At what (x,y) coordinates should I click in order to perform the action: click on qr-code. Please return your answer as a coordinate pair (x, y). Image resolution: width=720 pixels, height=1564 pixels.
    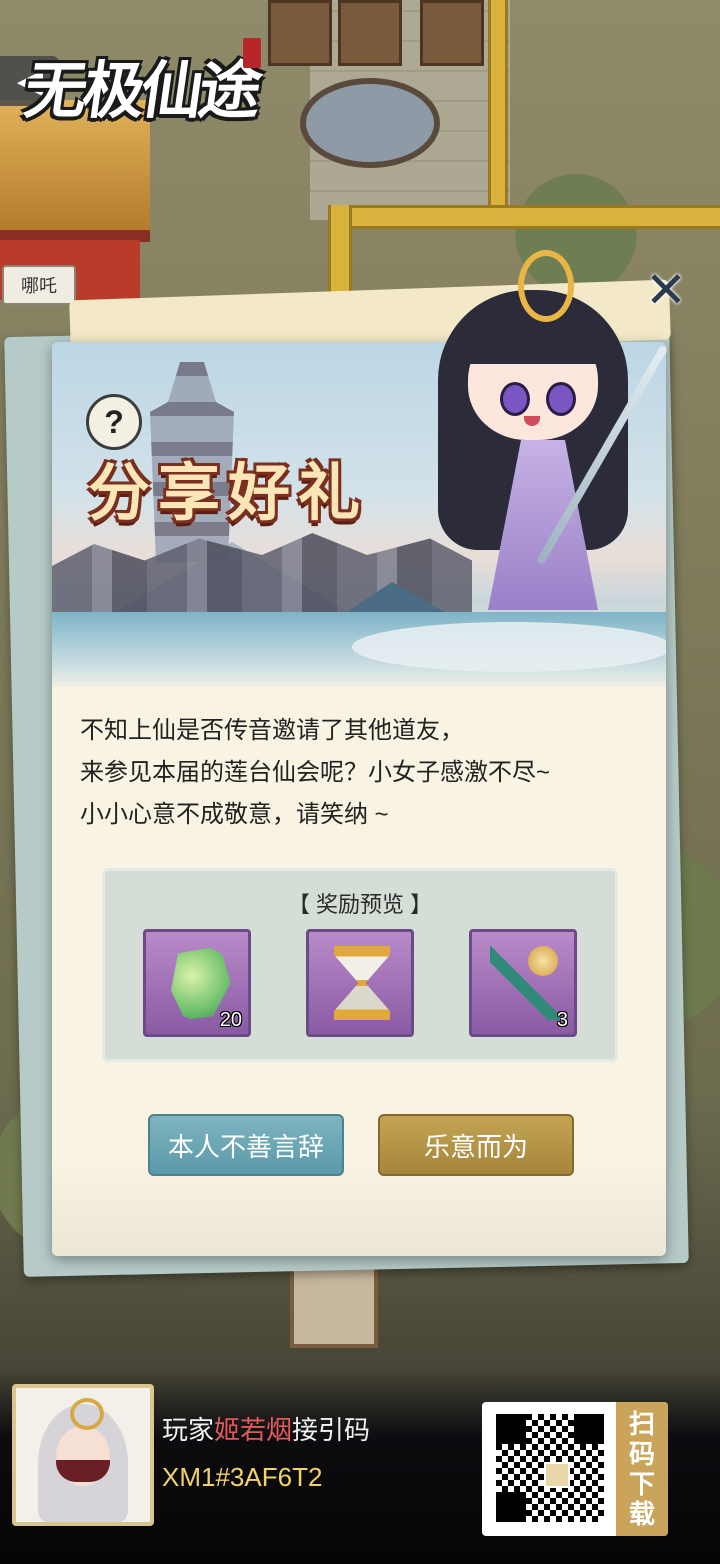
    Looking at the image, I should click on (550, 1468).